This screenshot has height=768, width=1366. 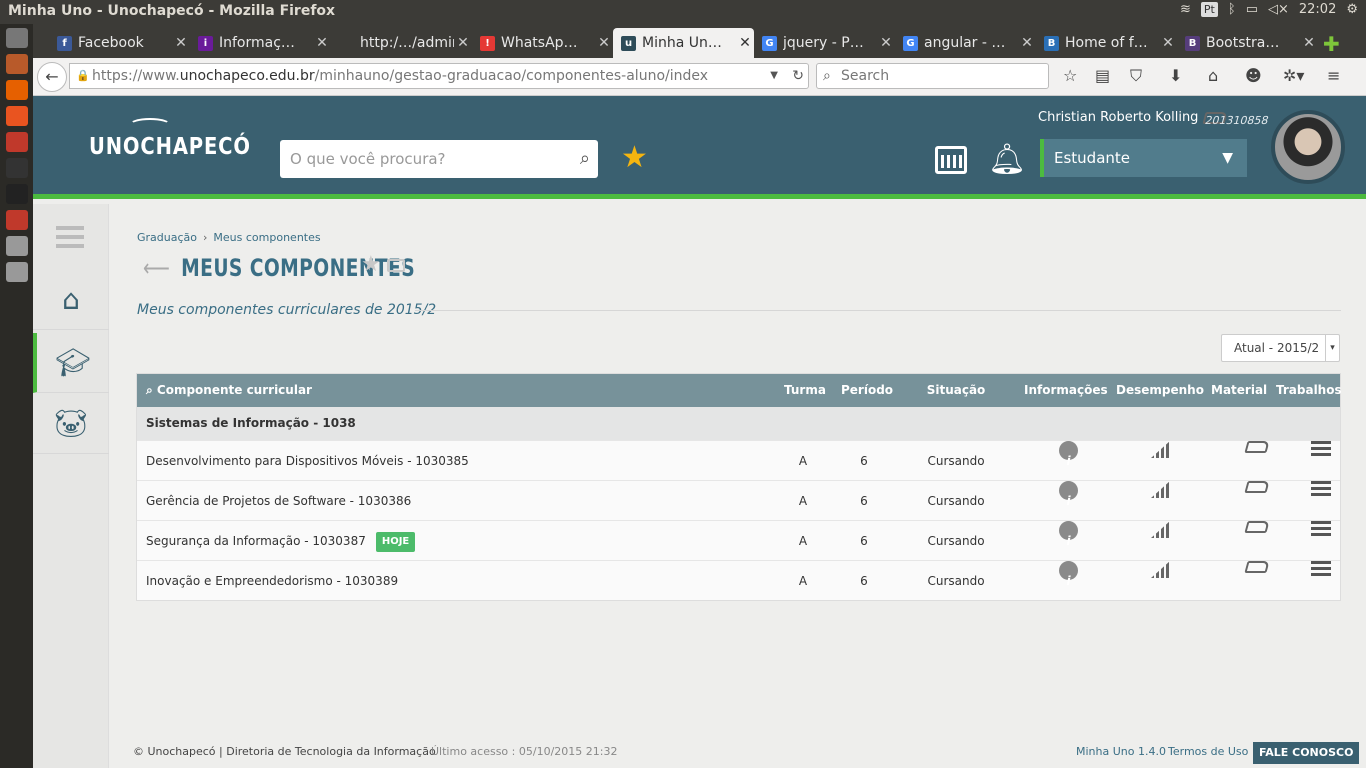 I want to click on browser-tab: B Bootstra… ✕, so click(x=1247, y=43).